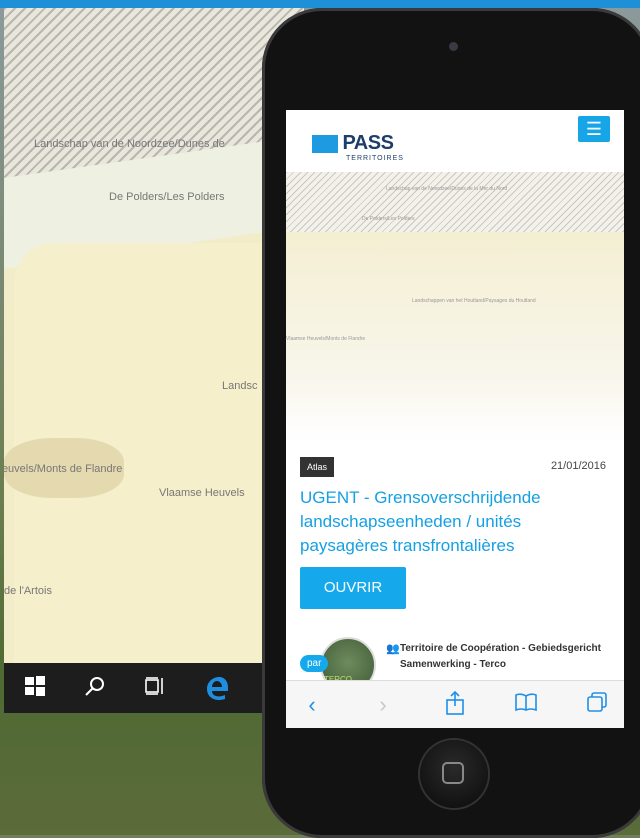 Image resolution: width=640 pixels, height=838 pixels. I want to click on map-label: Vlaamse Heuvels, so click(202, 493).